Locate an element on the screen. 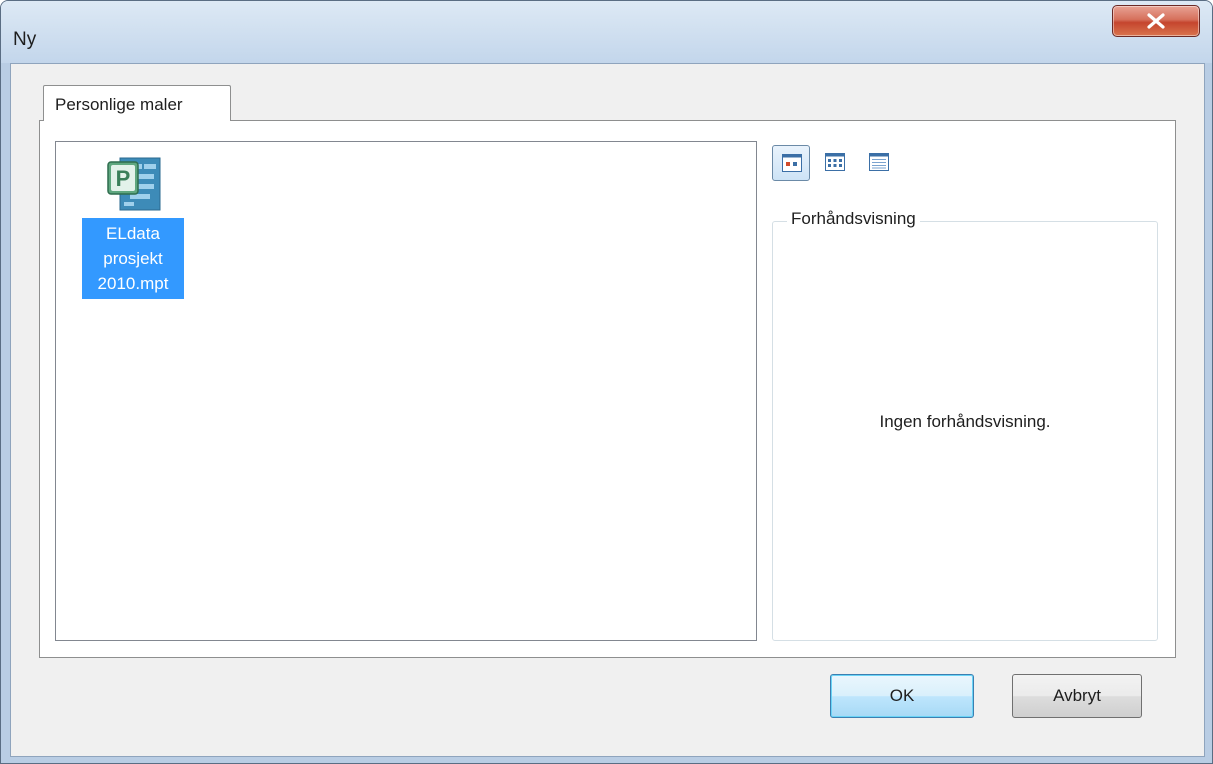 The image size is (1213, 764). svg-text: P is located at coordinates (123, 178).